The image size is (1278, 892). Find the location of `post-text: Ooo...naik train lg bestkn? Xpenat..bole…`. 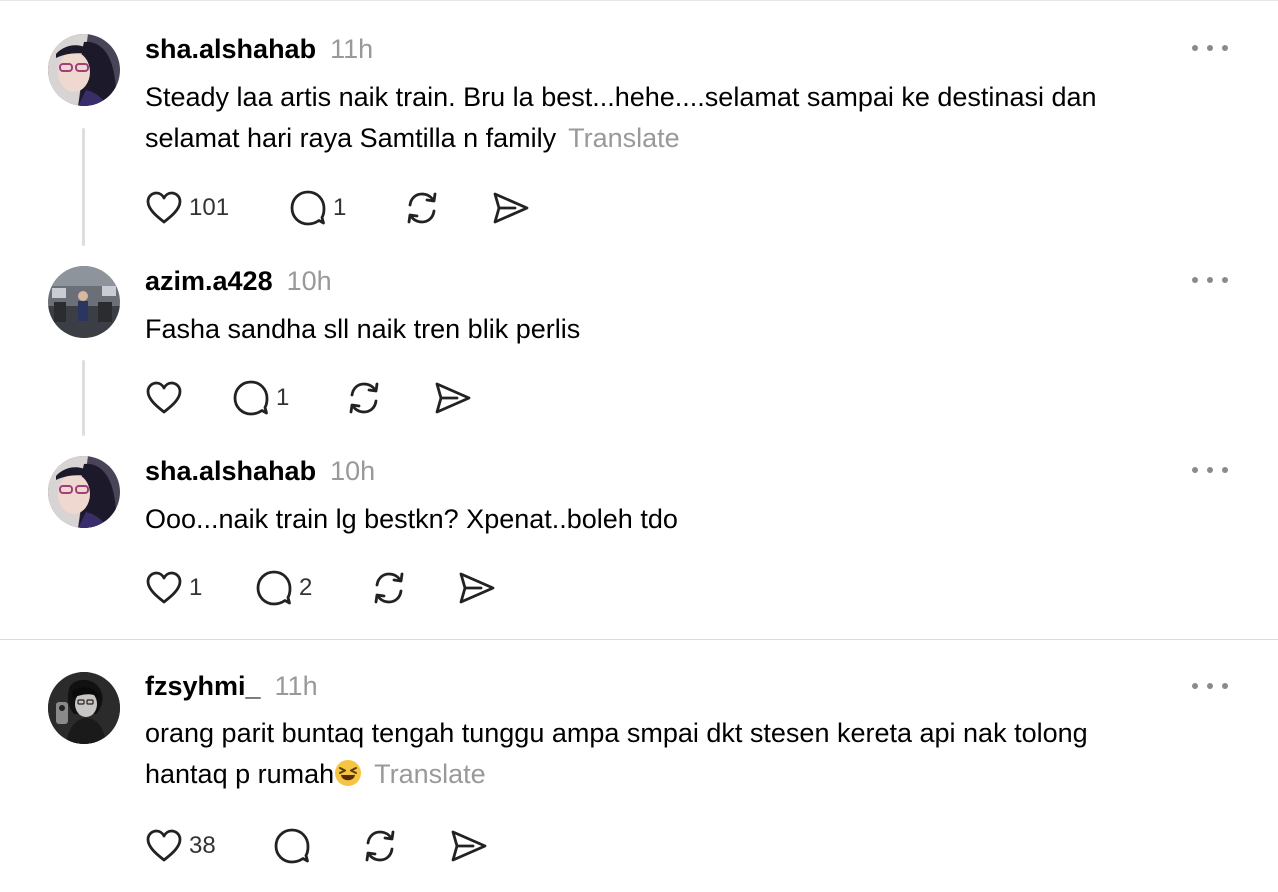

post-text: Ooo...naik train lg bestkn? Xpenat..bole… is located at coordinates (695, 519).